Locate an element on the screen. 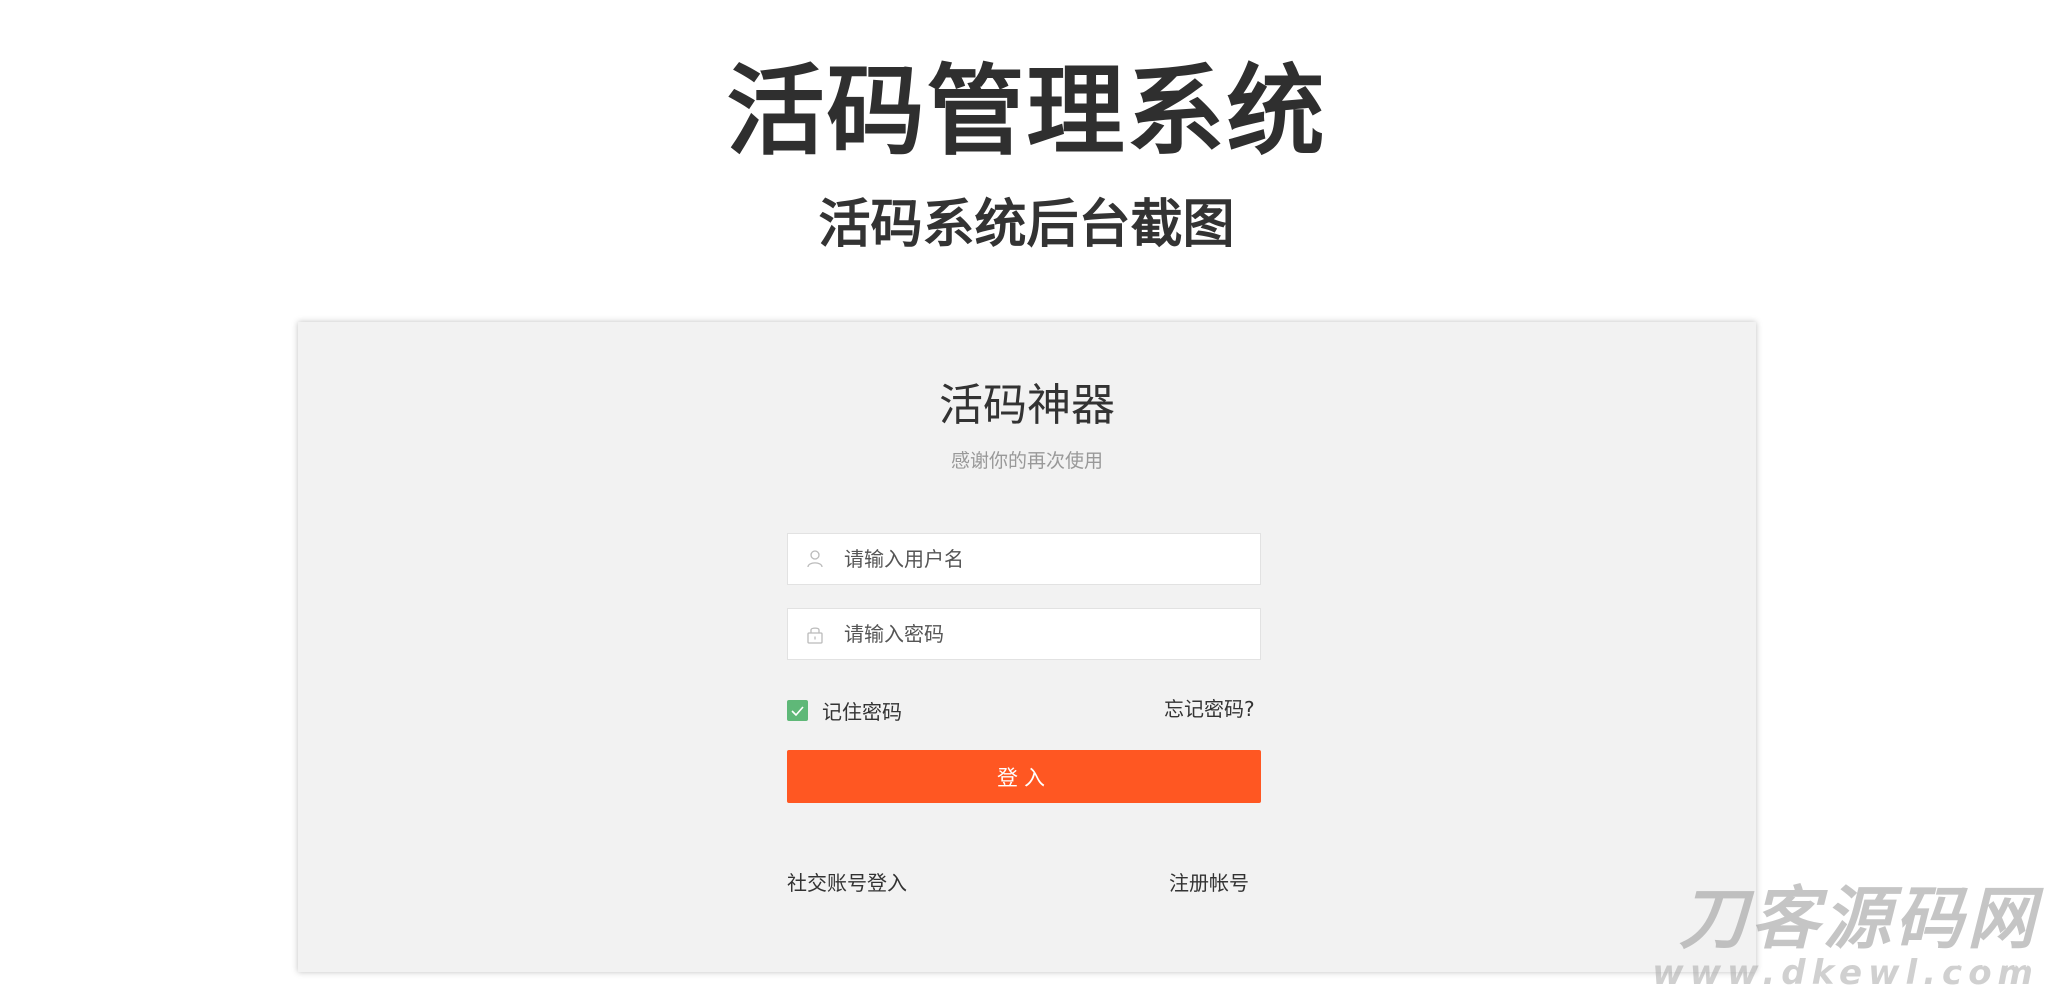 This screenshot has height=991, width=2053. watermark-logo: 刀客源码网 www.dkewl.com 专业的站长平台 is located at coordinates (1845, 937).